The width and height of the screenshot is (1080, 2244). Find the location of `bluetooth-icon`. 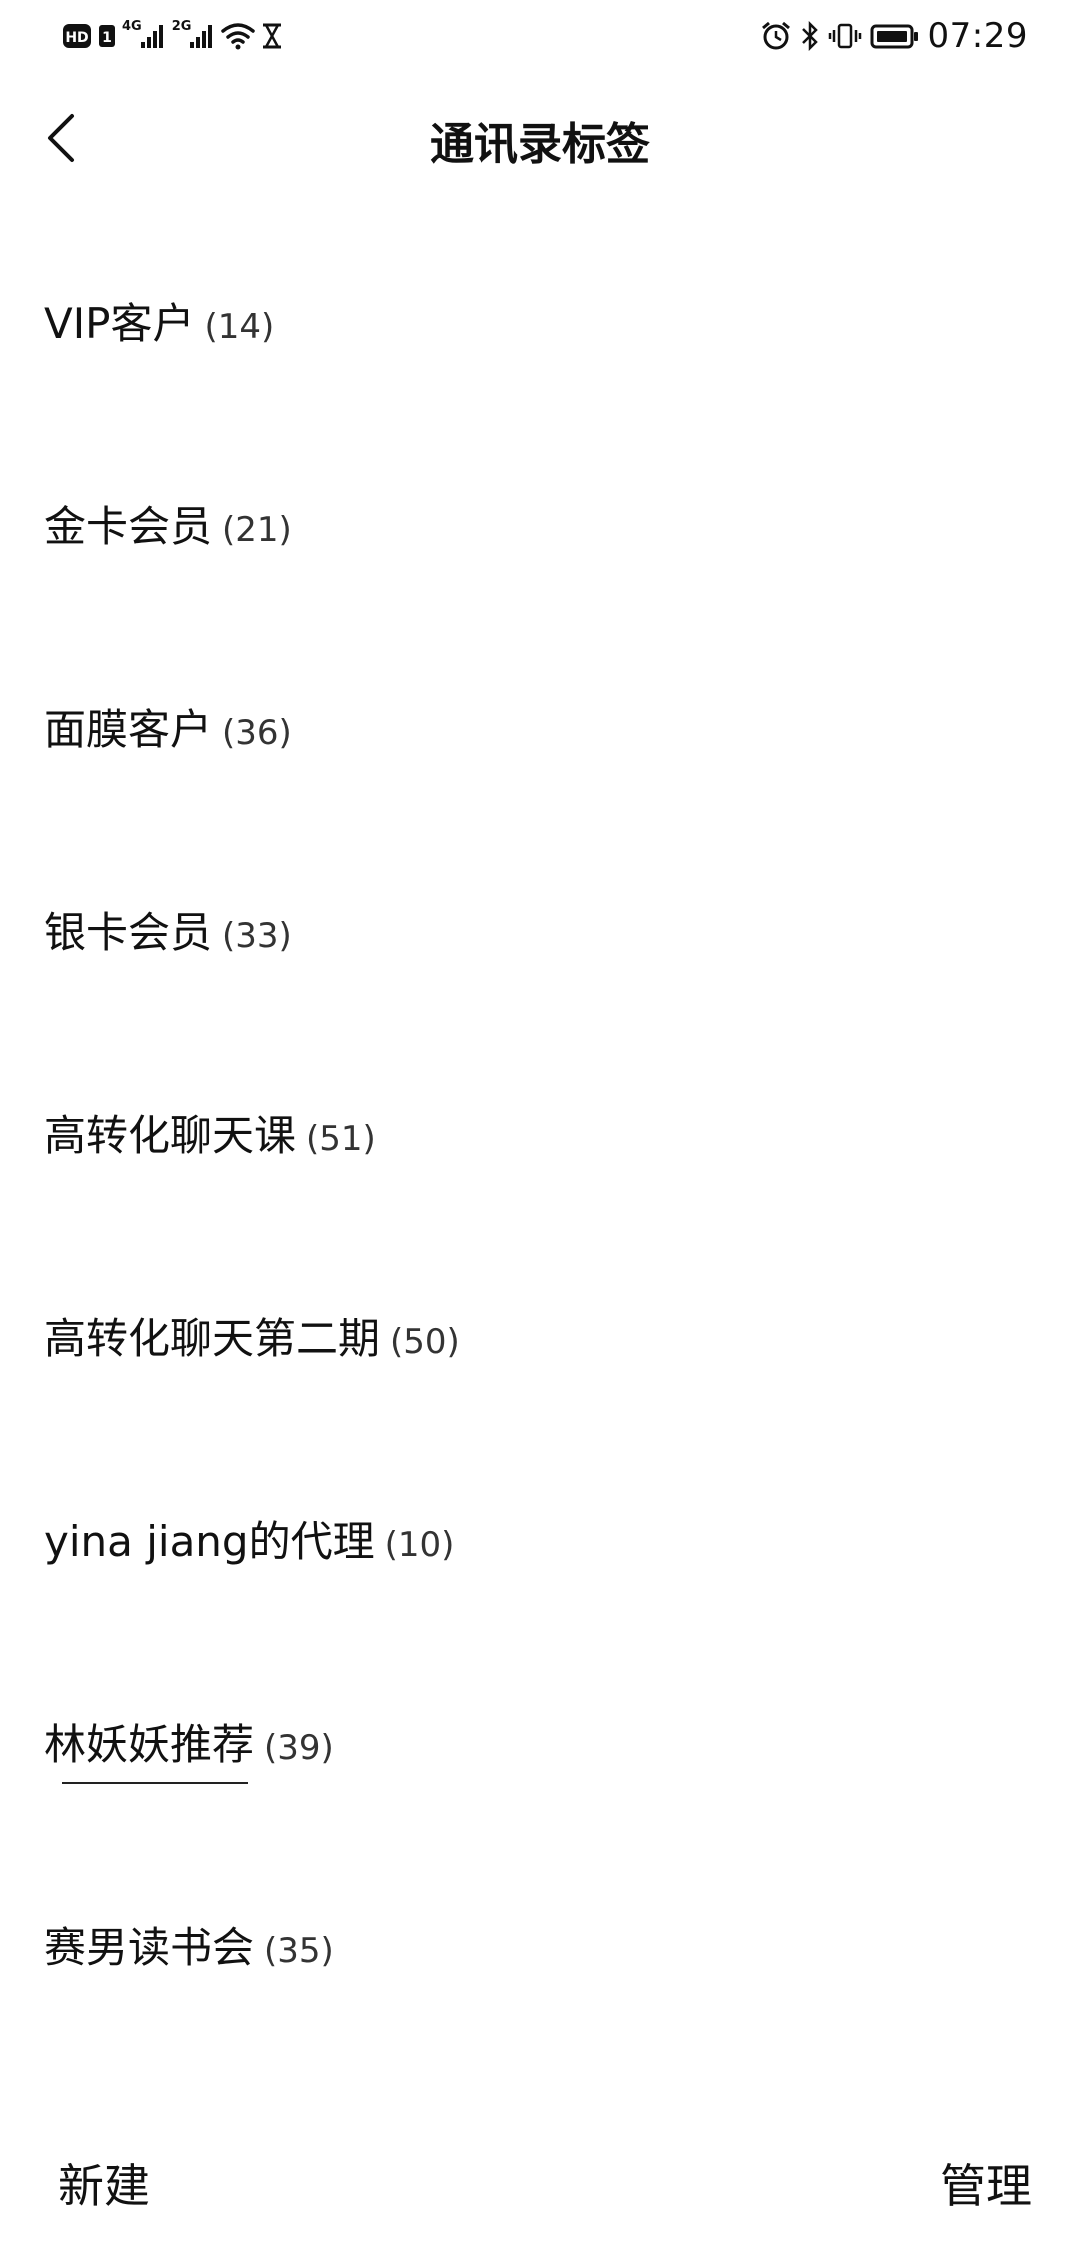

bluetooth-icon is located at coordinates (810, 36).